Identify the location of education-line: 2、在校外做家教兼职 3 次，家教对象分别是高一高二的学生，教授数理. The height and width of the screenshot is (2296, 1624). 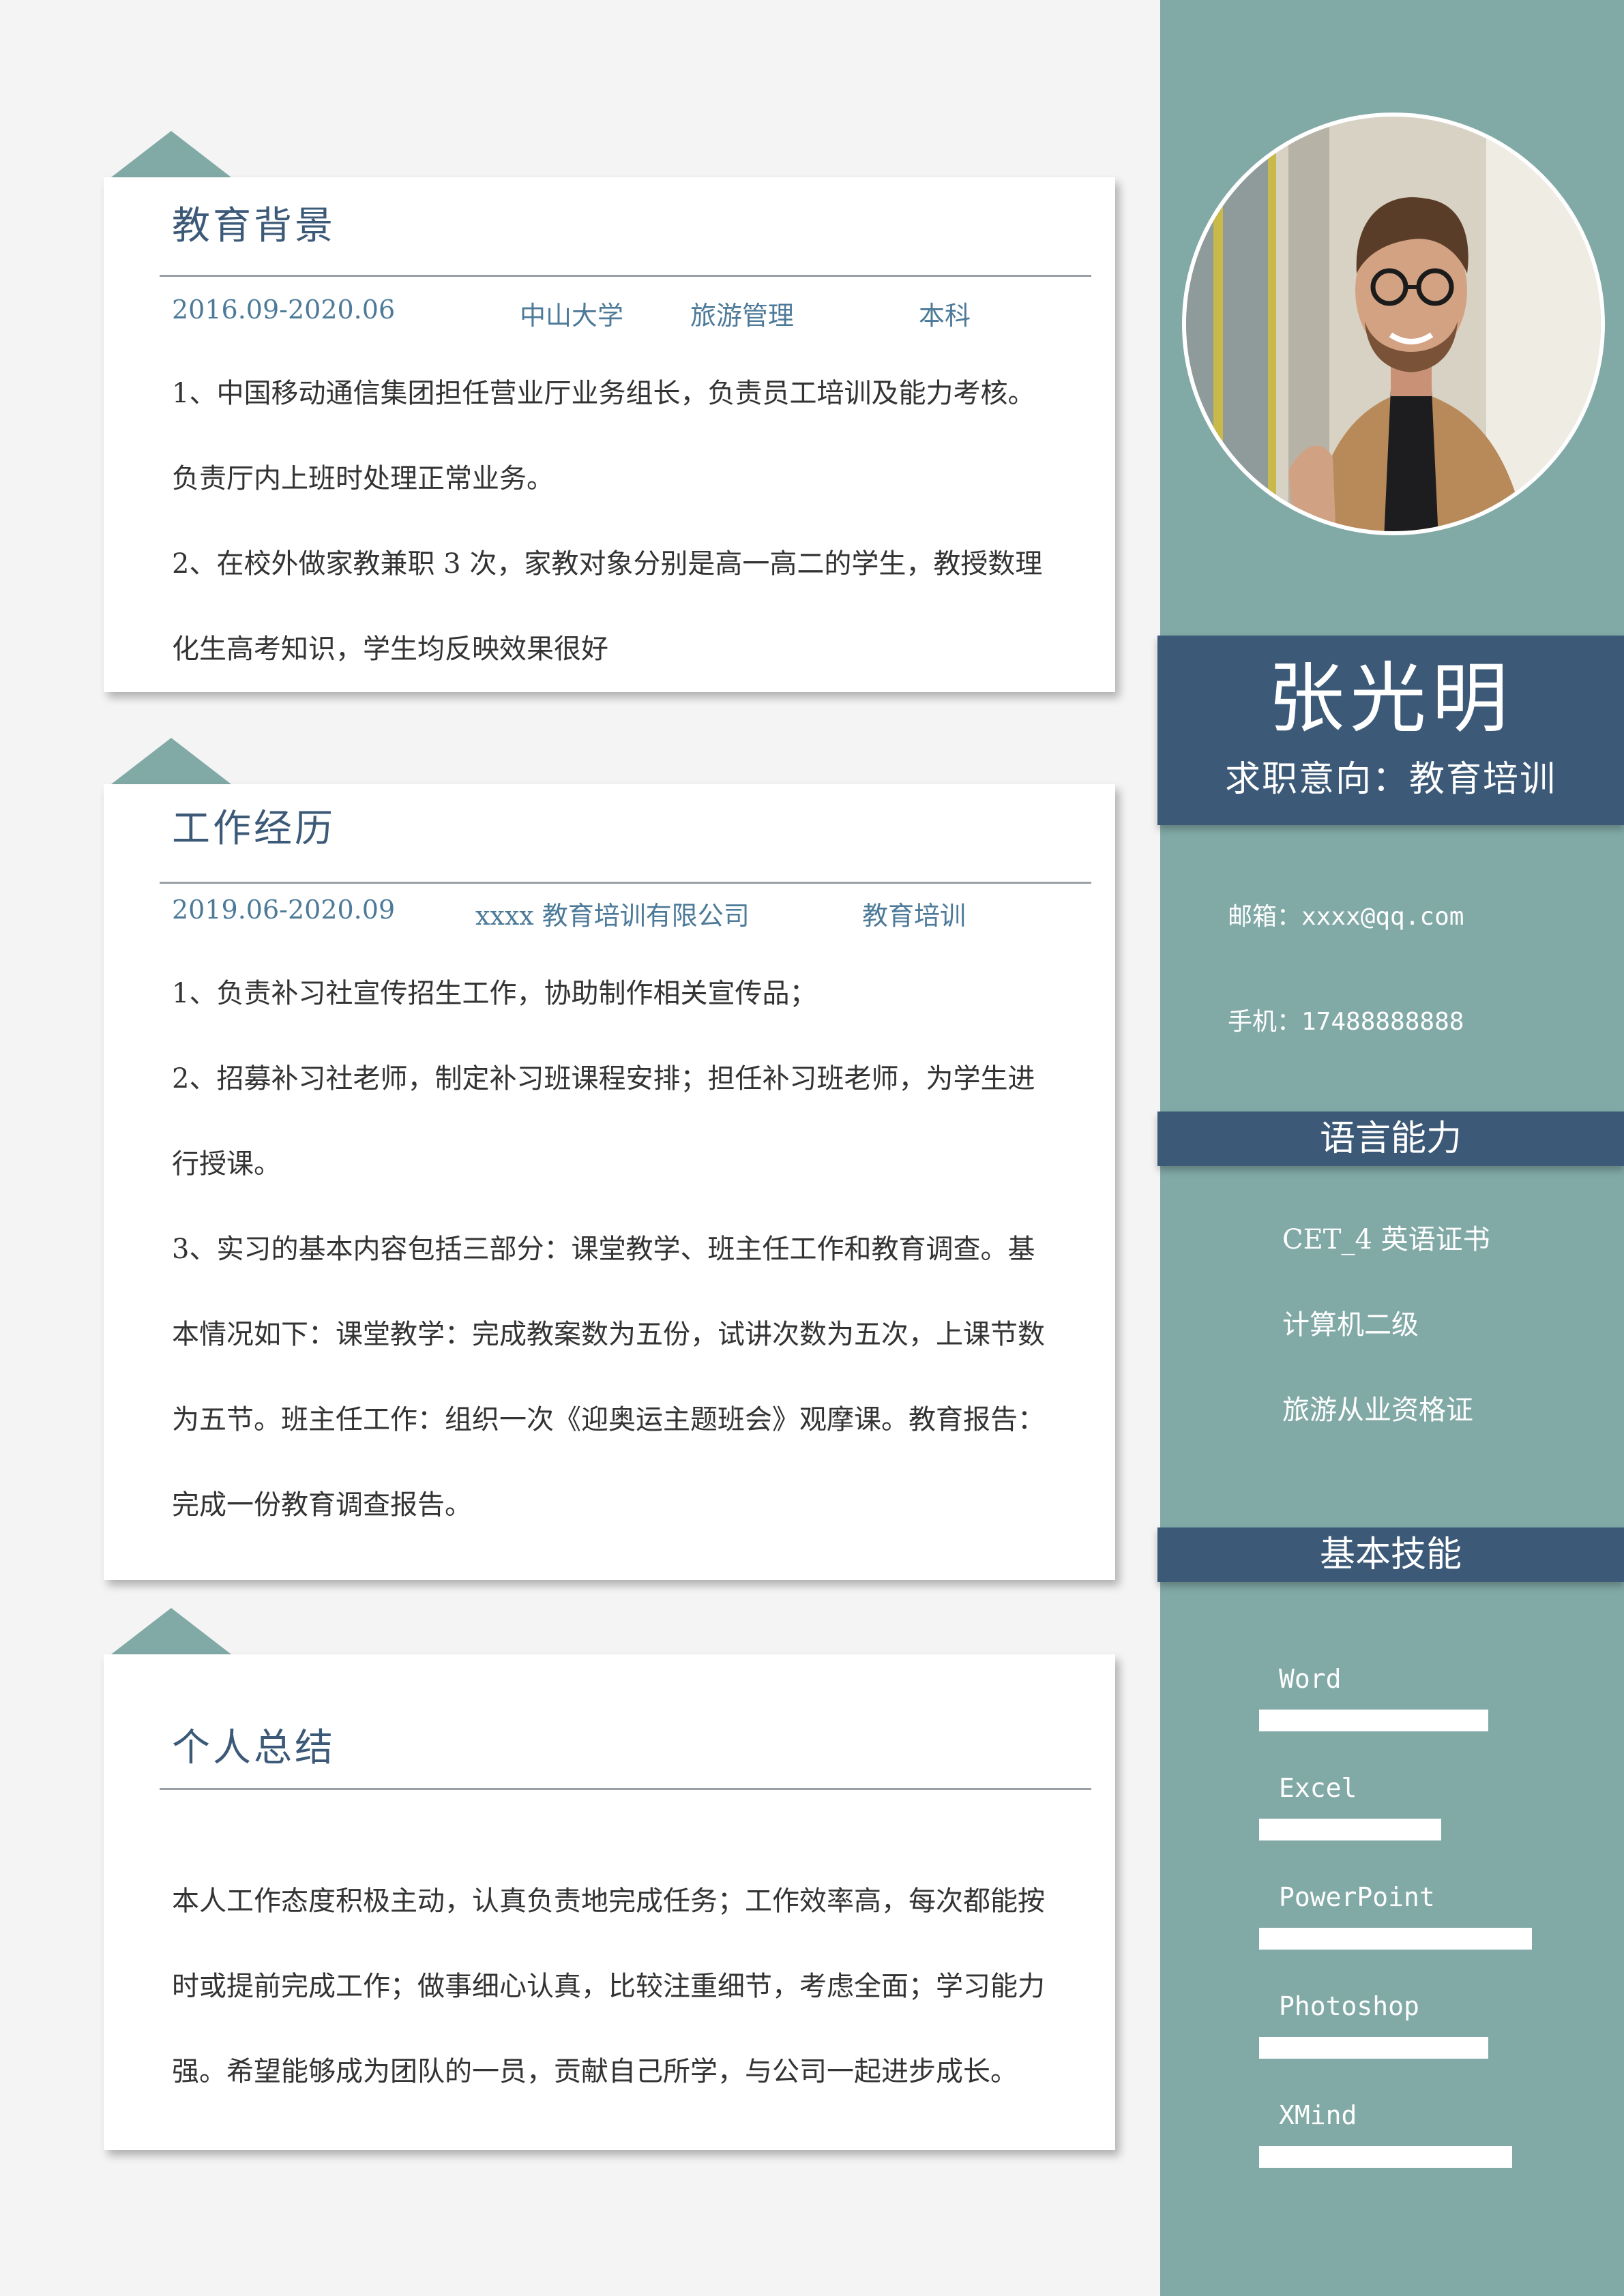
(607, 564).